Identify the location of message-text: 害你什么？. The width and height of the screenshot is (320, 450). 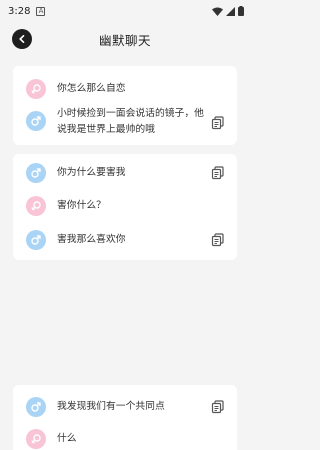
(81, 205).